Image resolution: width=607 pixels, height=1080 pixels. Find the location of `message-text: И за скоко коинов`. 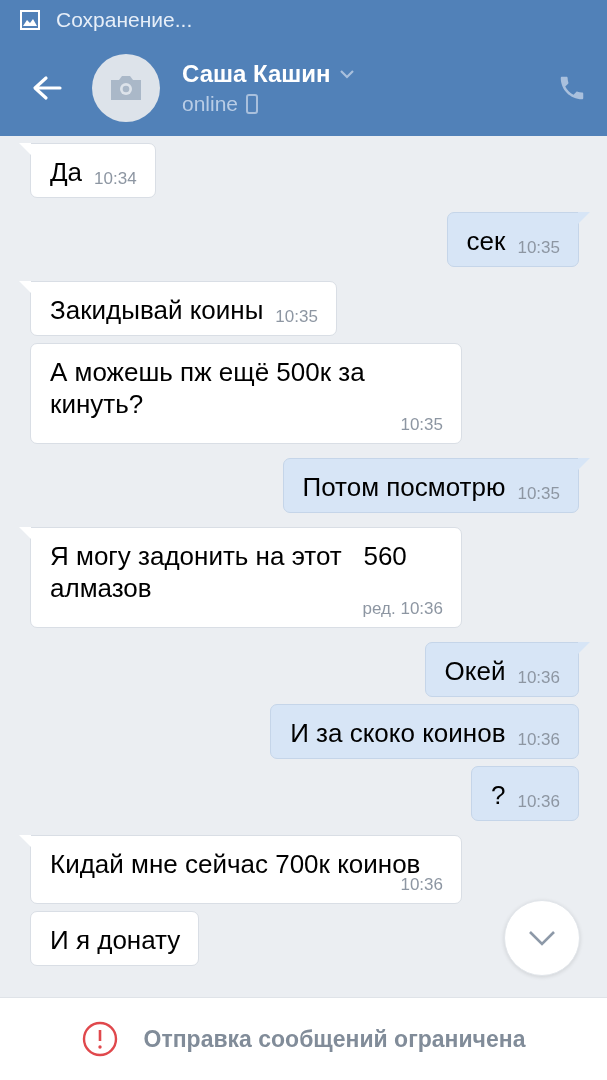

message-text: И за скоко коинов is located at coordinates (398, 733).